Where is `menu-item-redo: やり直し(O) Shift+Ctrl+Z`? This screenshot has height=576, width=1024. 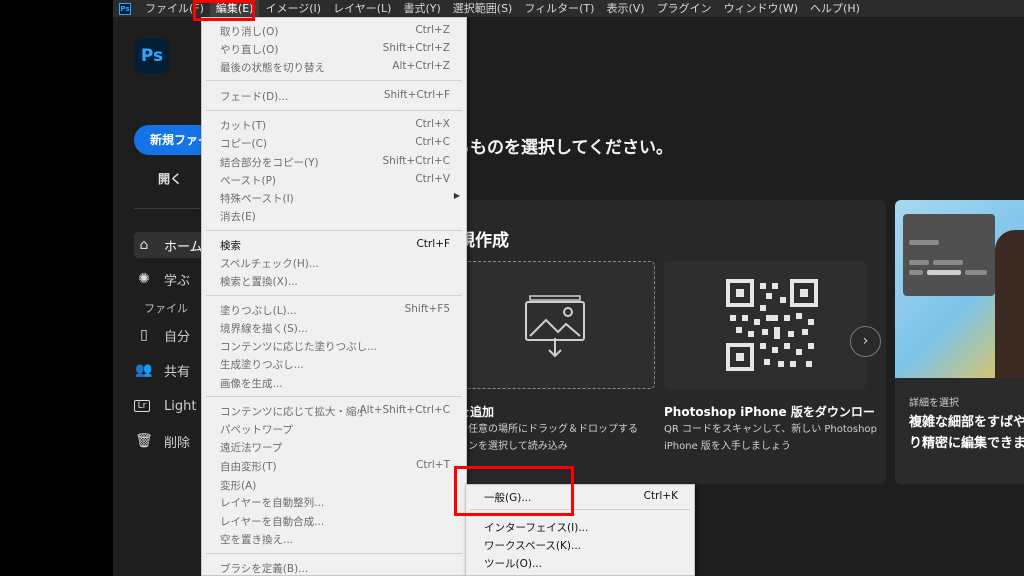 menu-item-redo: やり直し(O) Shift+Ctrl+Z is located at coordinates (334, 49).